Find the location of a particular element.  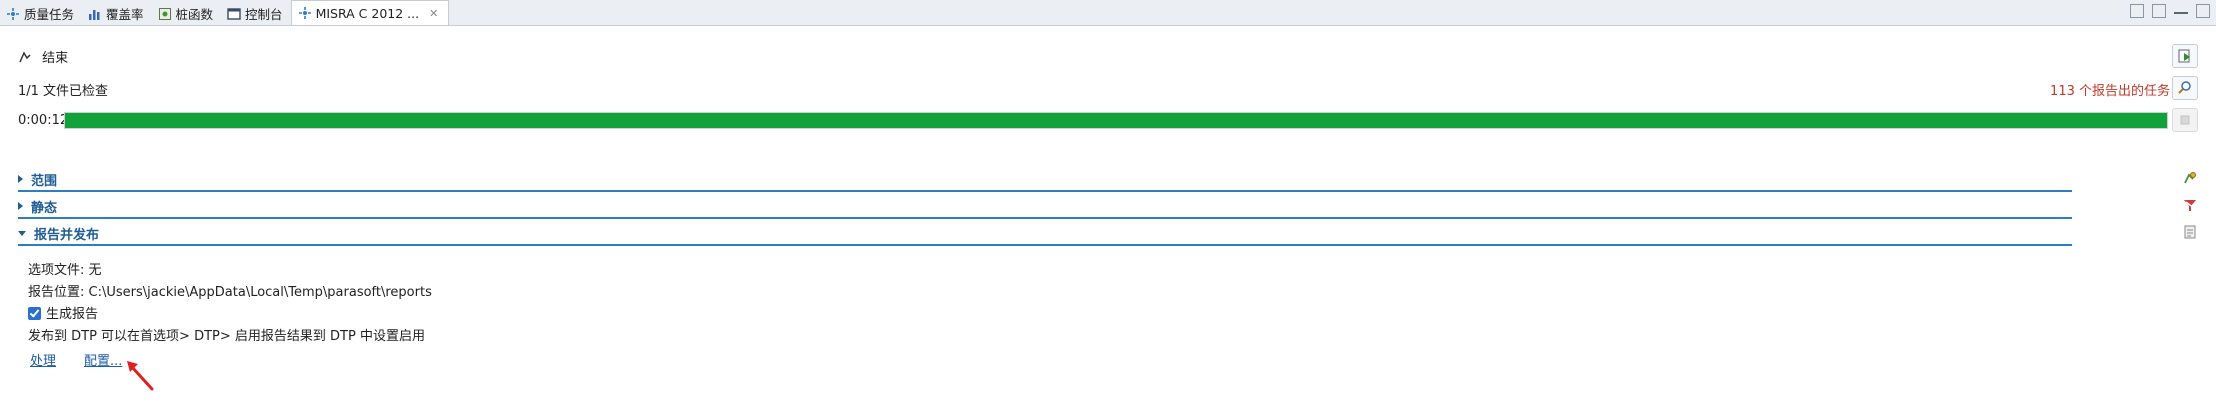

quality-tasks-icon is located at coordinates (13, 13).